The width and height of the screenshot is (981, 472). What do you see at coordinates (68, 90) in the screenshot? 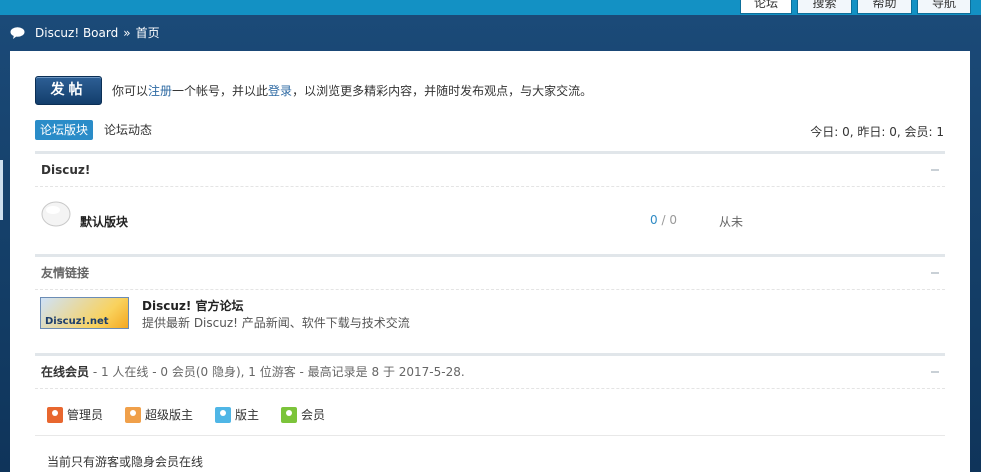
I see `new-post-button: 发帖` at bounding box center [68, 90].